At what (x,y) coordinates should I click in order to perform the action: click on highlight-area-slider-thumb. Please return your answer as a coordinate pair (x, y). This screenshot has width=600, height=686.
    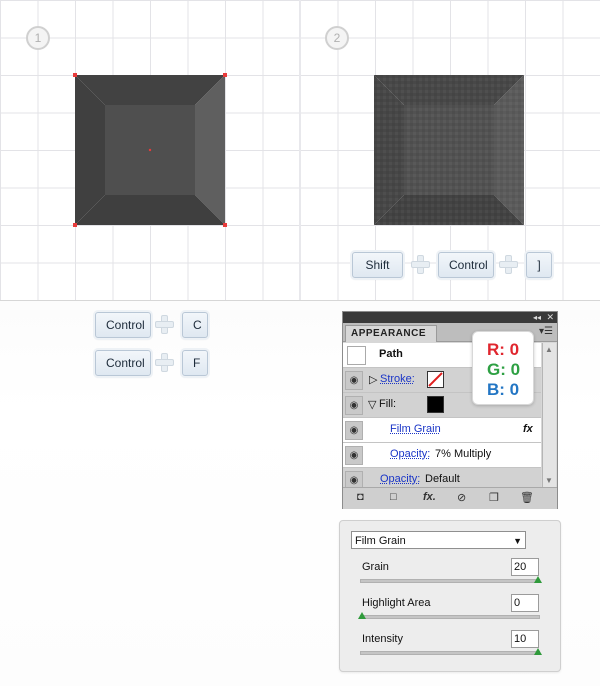
    Looking at the image, I should click on (362, 615).